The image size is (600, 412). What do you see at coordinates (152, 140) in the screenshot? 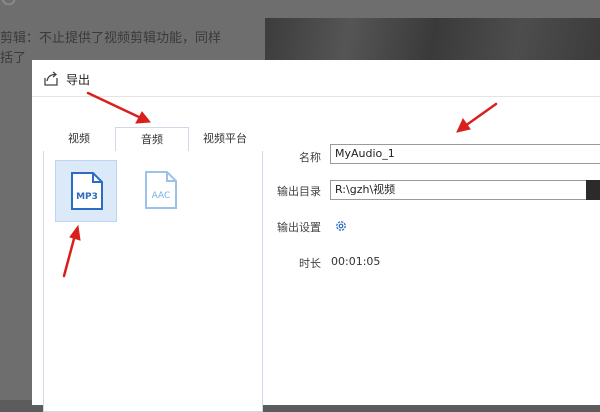
I see `tab-audio: 音频` at bounding box center [152, 140].